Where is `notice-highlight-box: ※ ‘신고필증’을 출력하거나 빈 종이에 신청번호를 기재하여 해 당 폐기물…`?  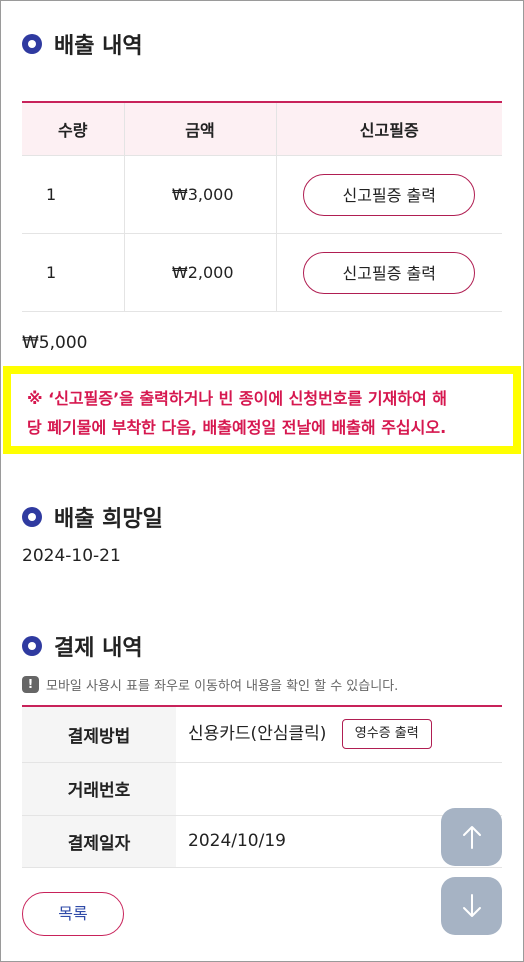 notice-highlight-box: ※ ‘신고필증’을 출력하거나 빈 종이에 신청번호를 기재하여 해 당 폐기물… is located at coordinates (262, 410).